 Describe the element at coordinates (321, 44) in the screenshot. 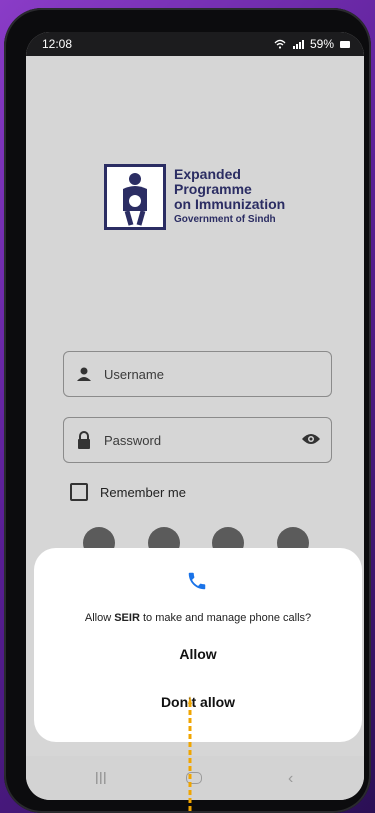

I see `battery-percent: 59%` at that location.